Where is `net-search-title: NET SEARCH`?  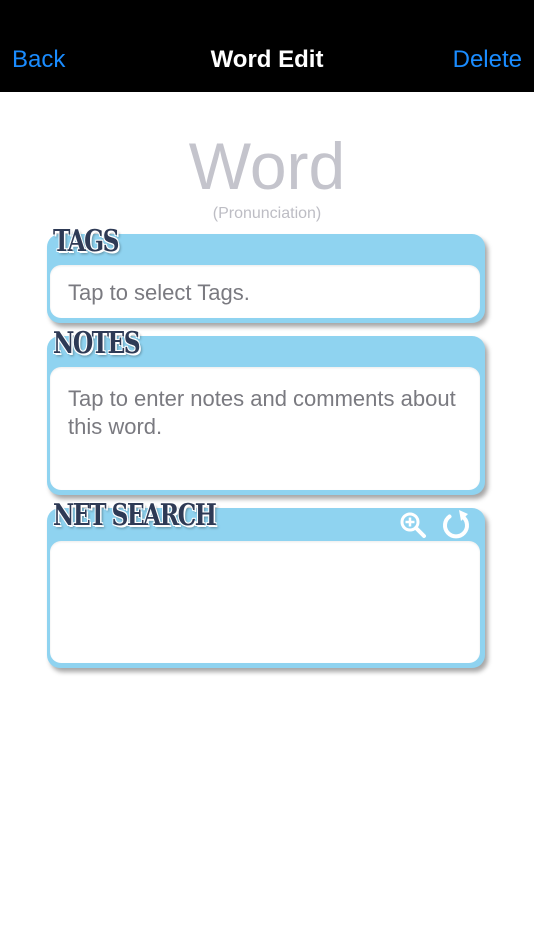 net-search-title: NET SEARCH is located at coordinates (135, 515).